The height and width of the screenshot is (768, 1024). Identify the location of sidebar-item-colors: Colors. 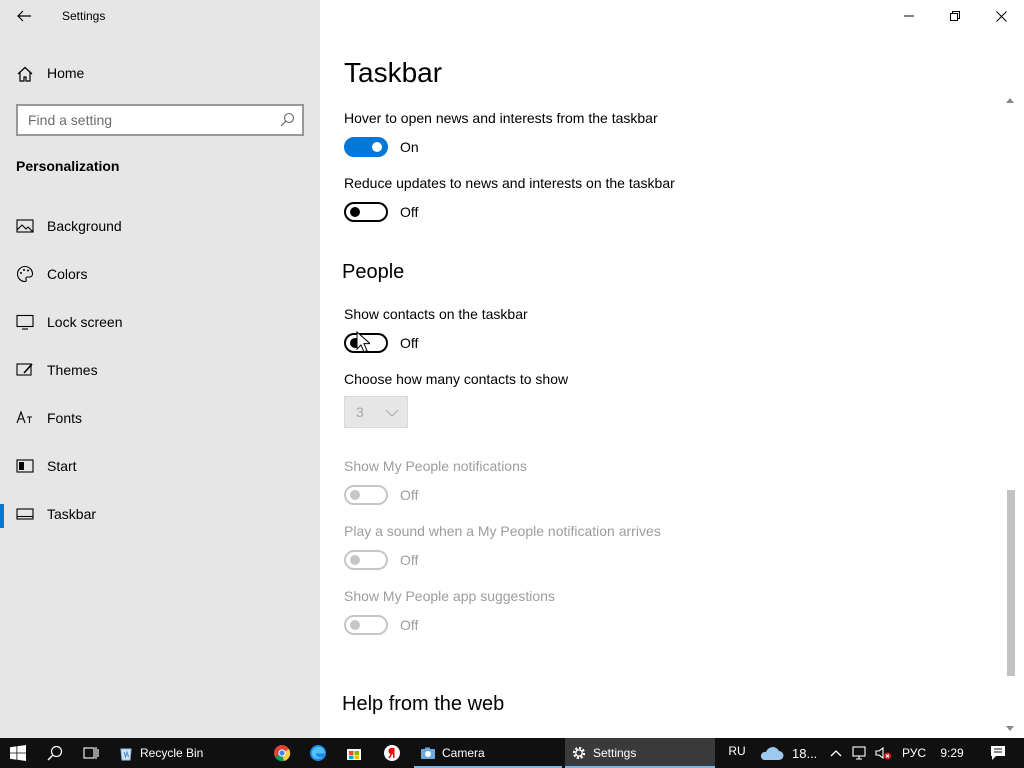
(160, 276).